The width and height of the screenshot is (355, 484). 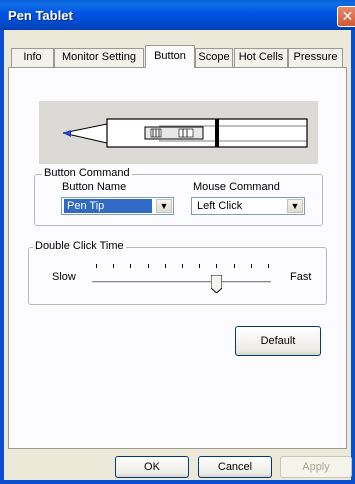 I want to click on pen-graphic, so click(x=185, y=133).